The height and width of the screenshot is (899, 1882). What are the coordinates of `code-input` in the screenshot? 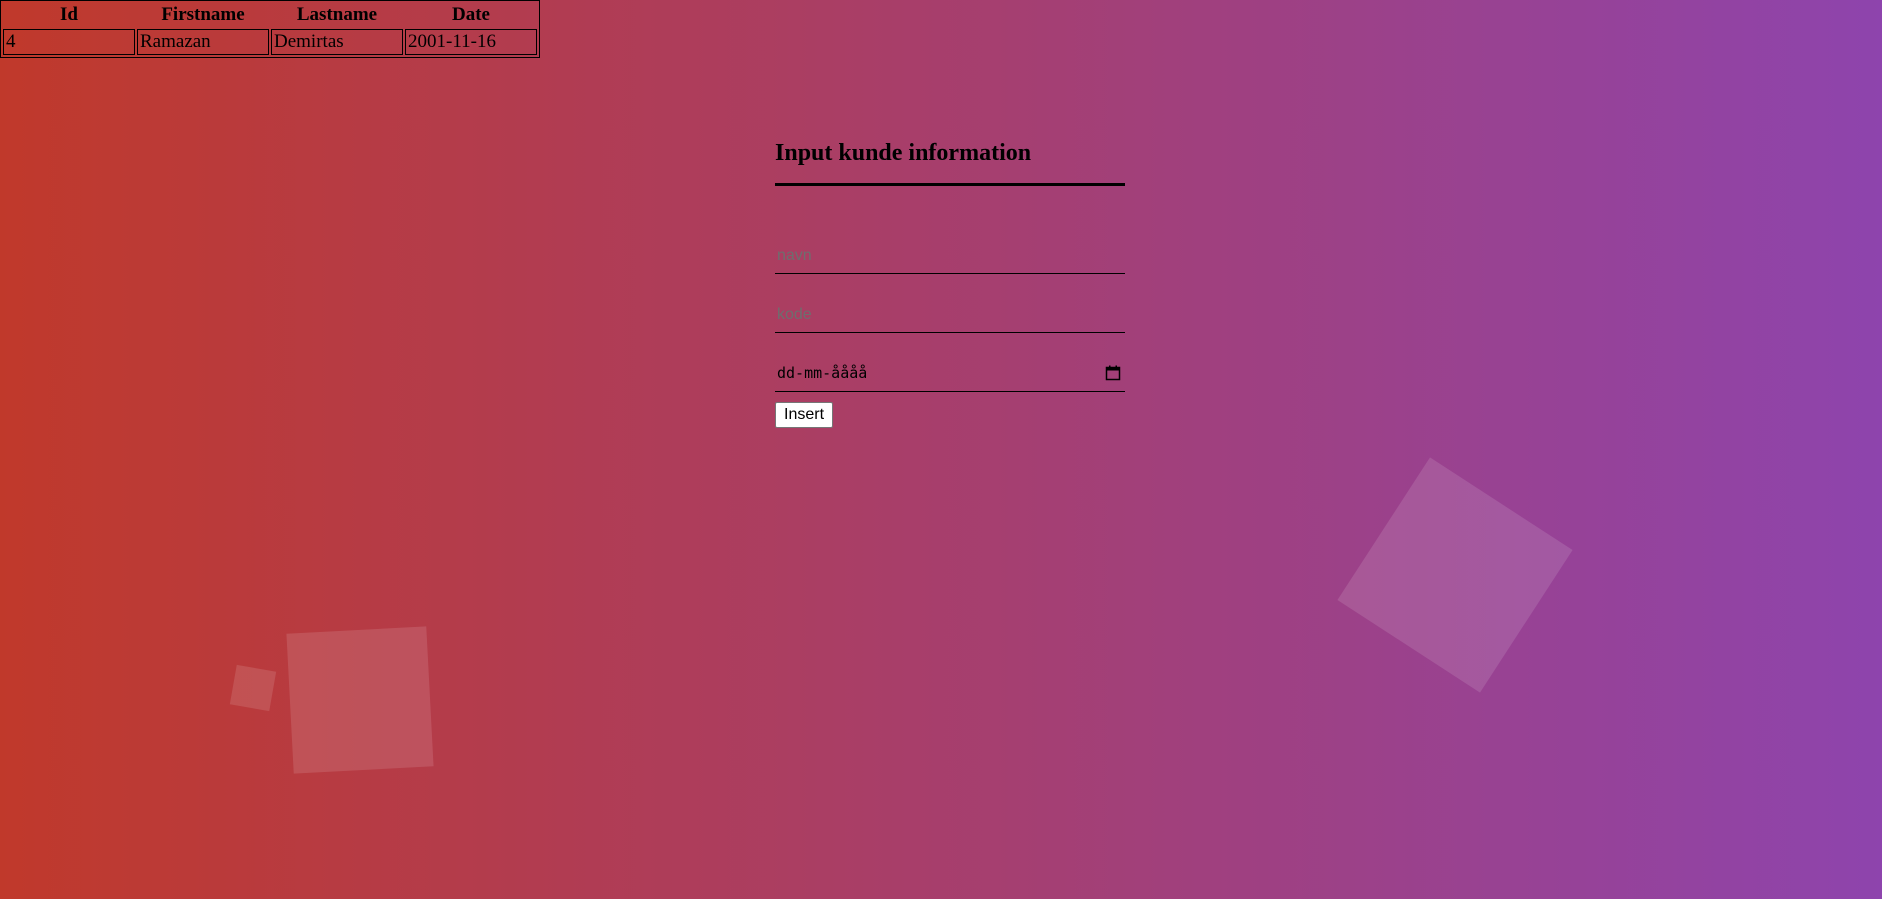 It's located at (950, 315).